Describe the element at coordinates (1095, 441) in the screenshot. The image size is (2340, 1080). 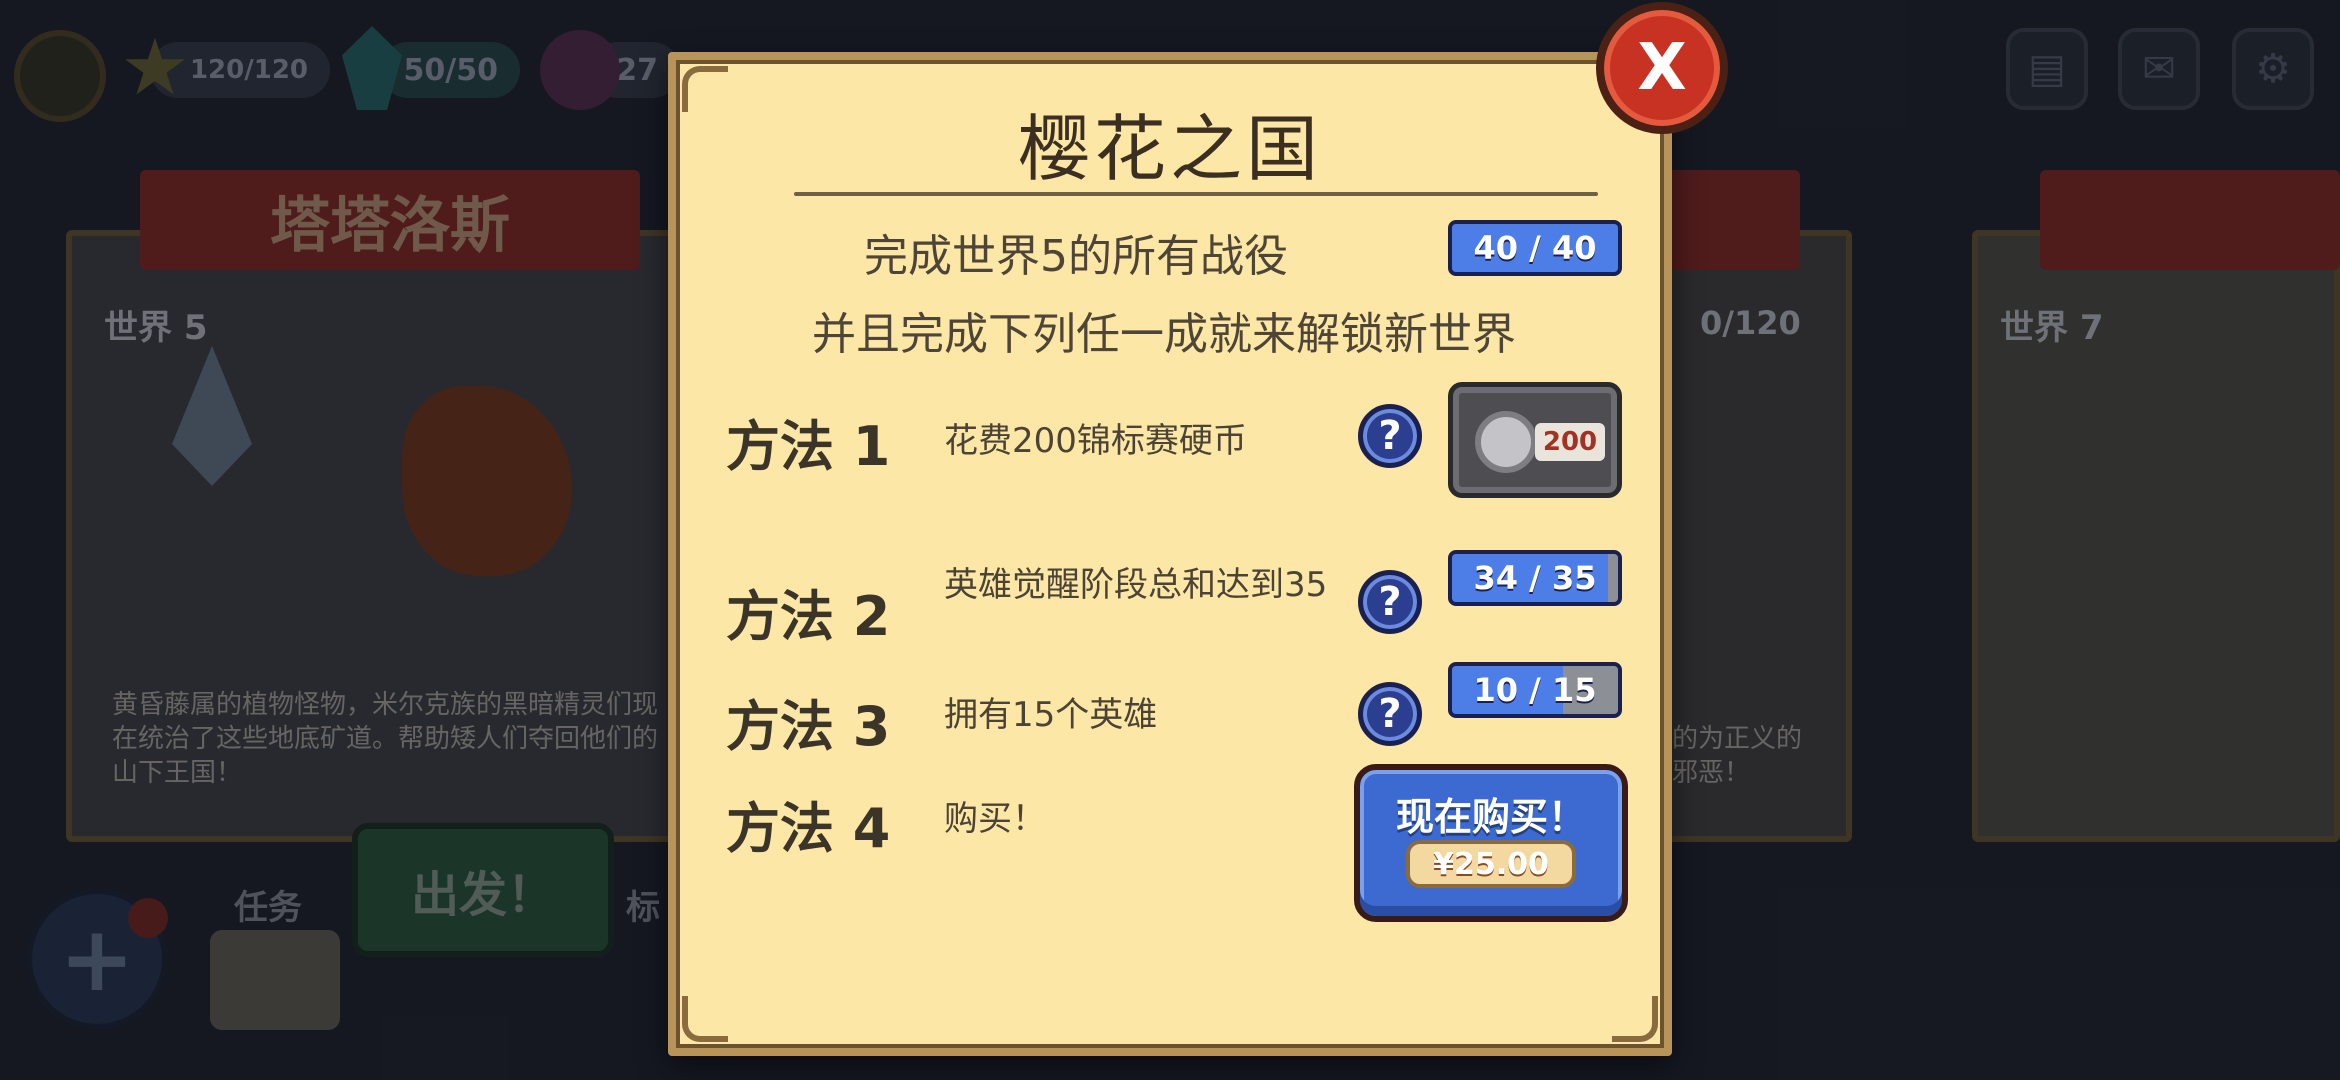
I see `method-1-desc: 花费200锦标赛硬币` at that location.